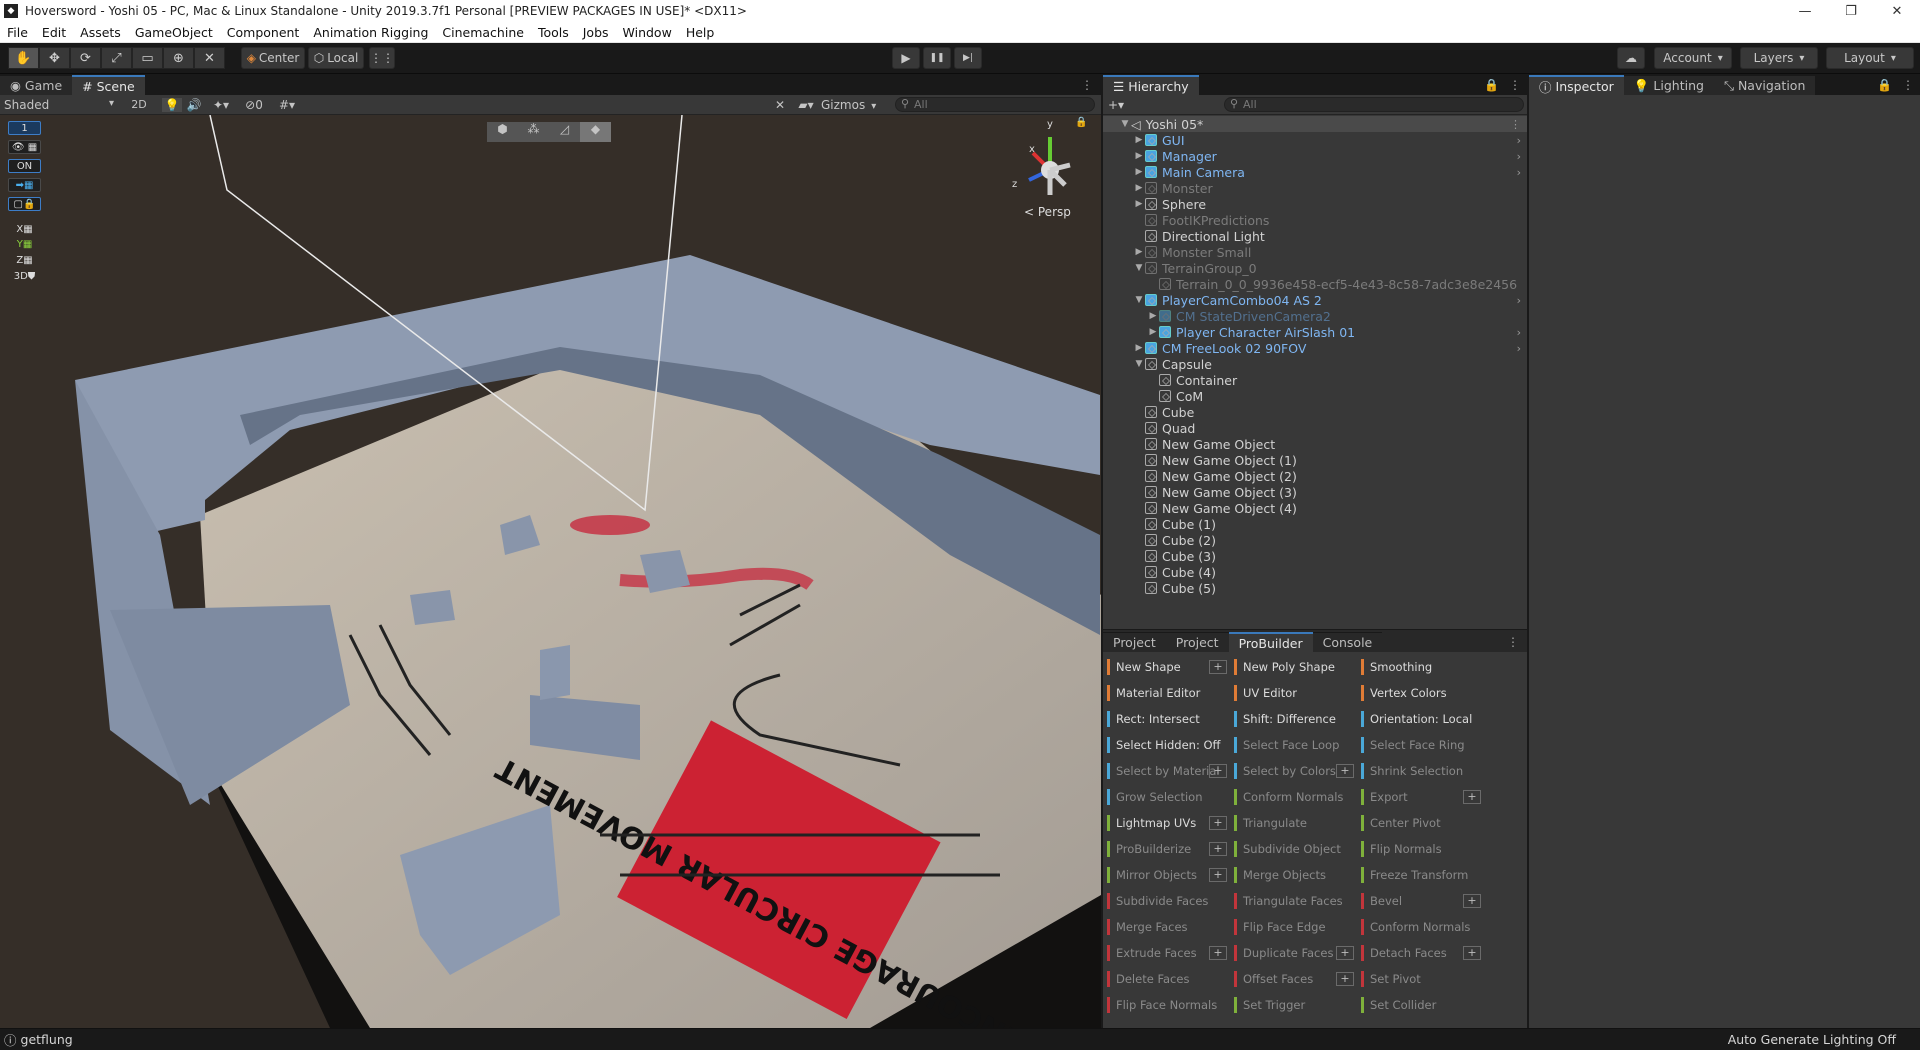  Describe the element at coordinates (24, 185) in the screenshot. I see `snap-move-icon: ➡▦` at that location.